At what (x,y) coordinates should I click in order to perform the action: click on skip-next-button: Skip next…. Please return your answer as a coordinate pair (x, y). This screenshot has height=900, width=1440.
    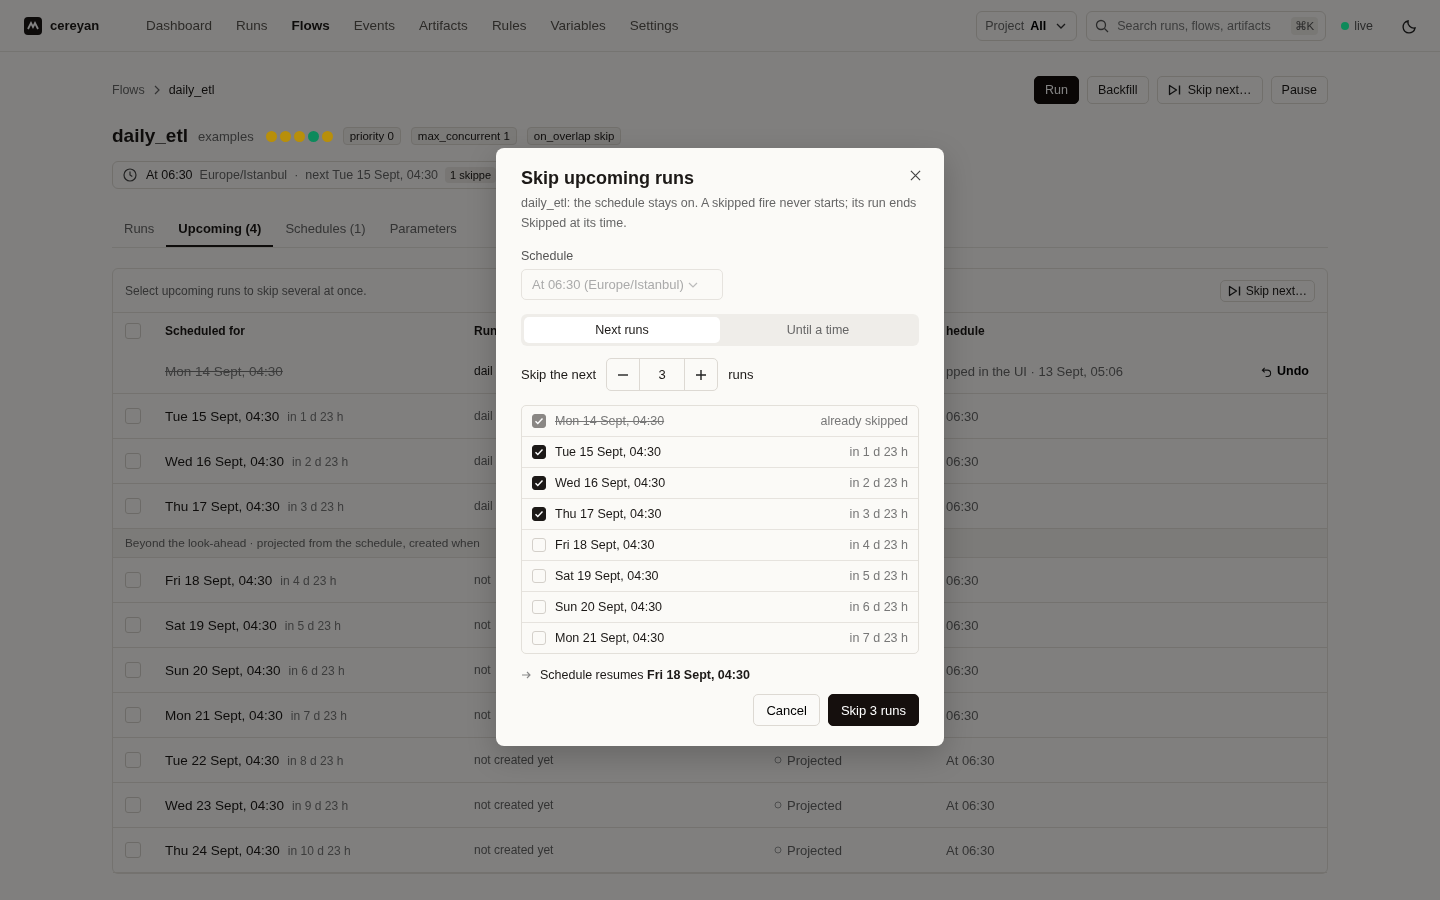
    Looking at the image, I should click on (1267, 290).